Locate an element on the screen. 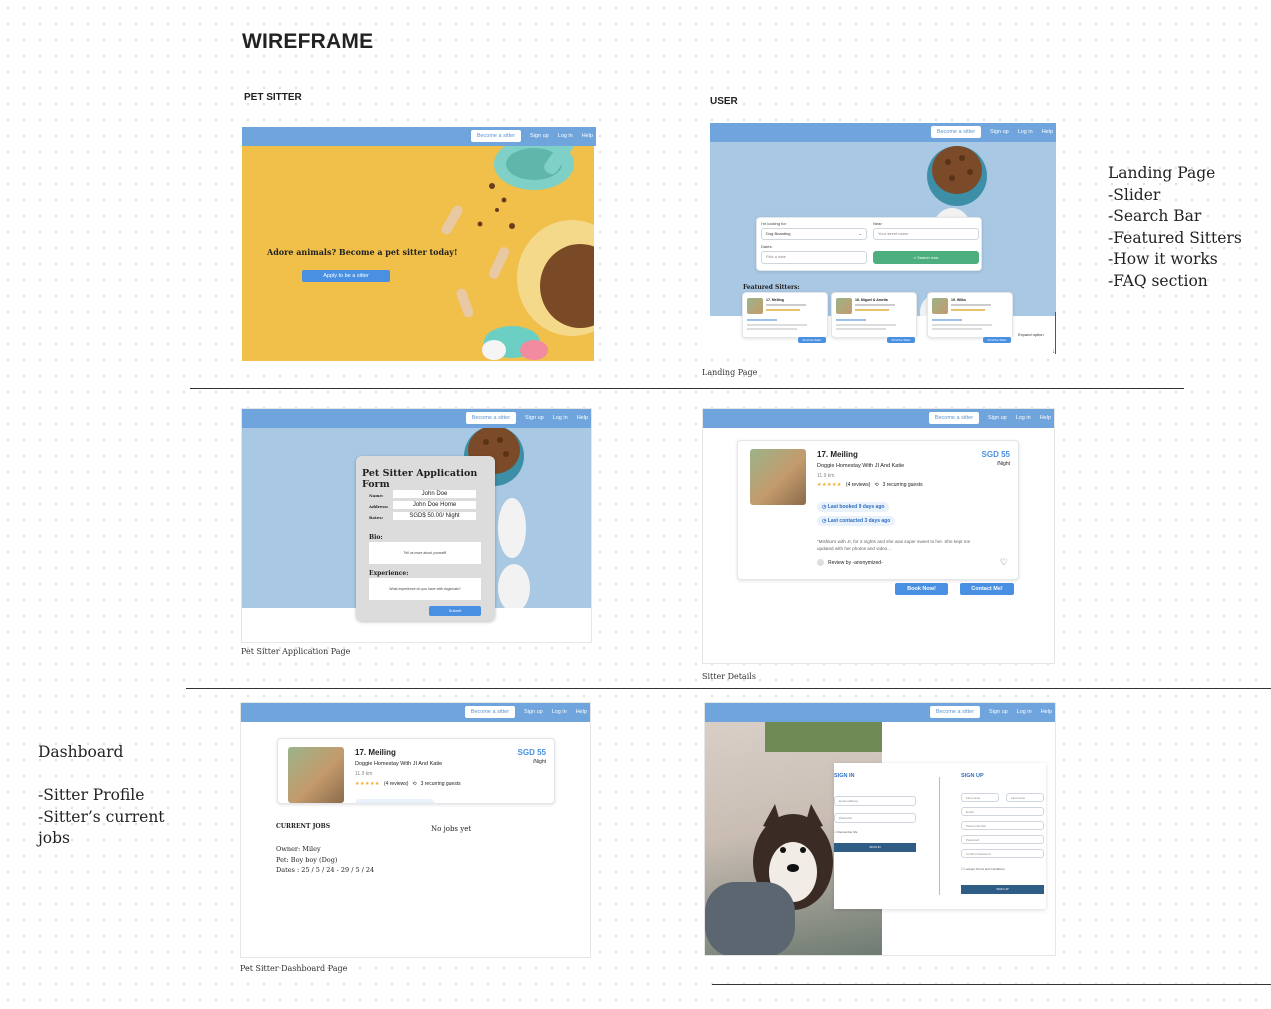 This screenshot has height=1009, width=1271. rating-stars: ★★★★★ is located at coordinates (367, 784).